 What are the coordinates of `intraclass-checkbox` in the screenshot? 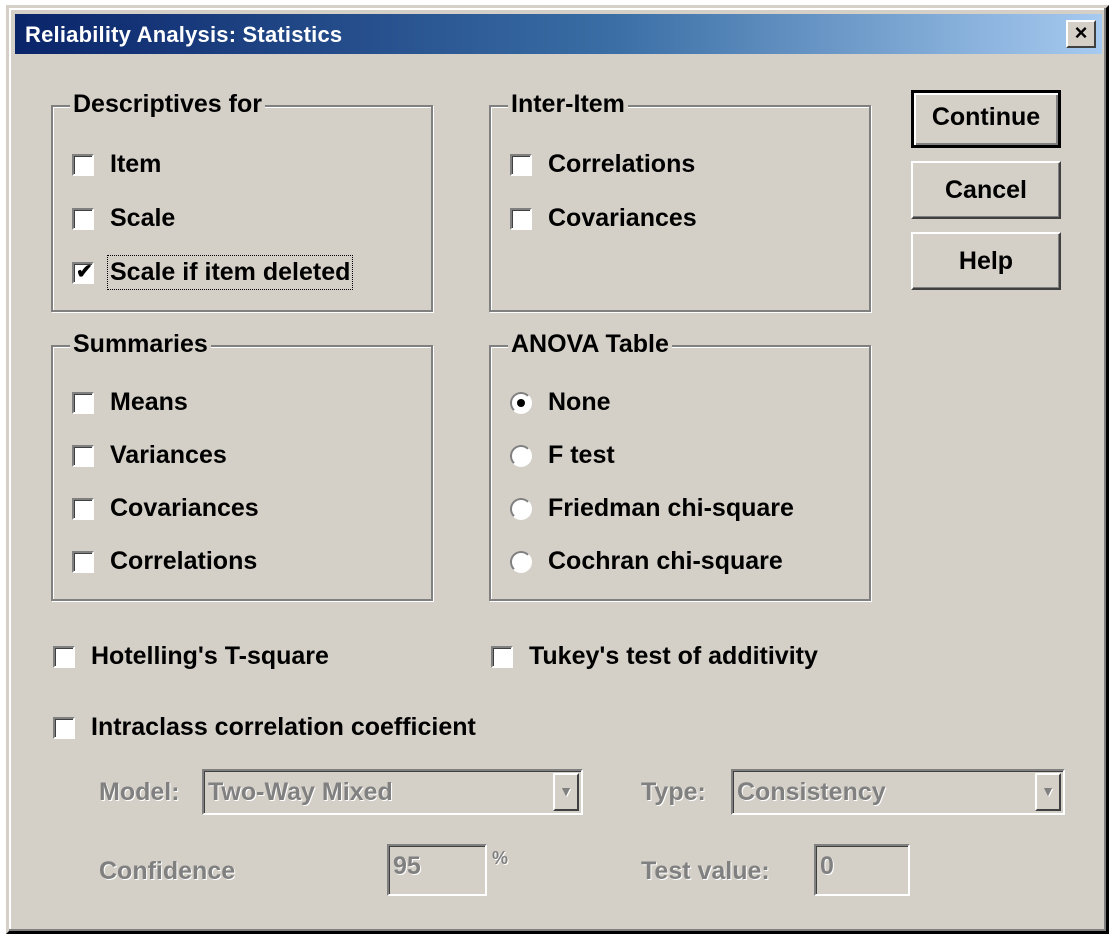 It's located at (64, 727).